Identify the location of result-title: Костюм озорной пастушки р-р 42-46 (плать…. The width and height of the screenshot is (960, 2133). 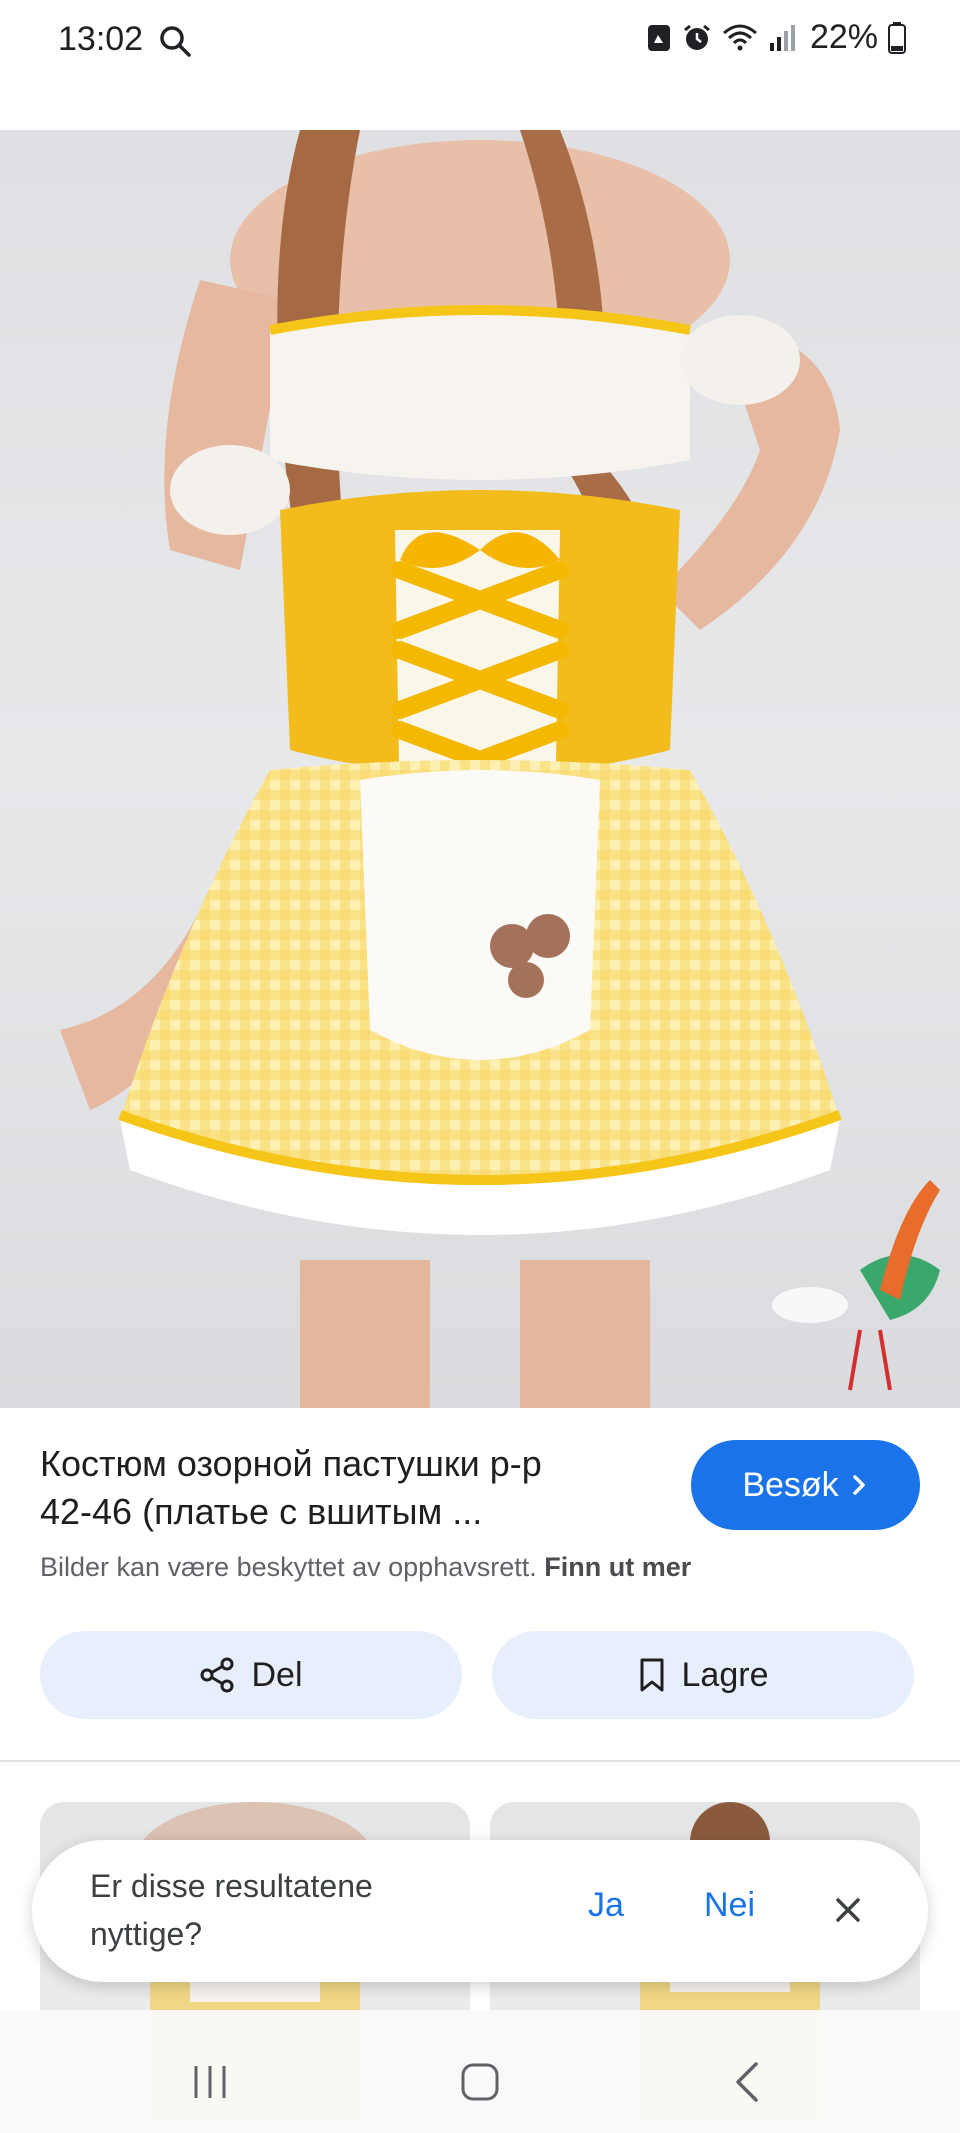
(340, 1488).